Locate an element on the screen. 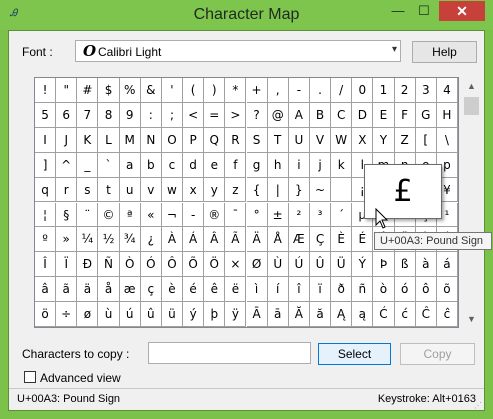  character-cell: é is located at coordinates (194, 290).